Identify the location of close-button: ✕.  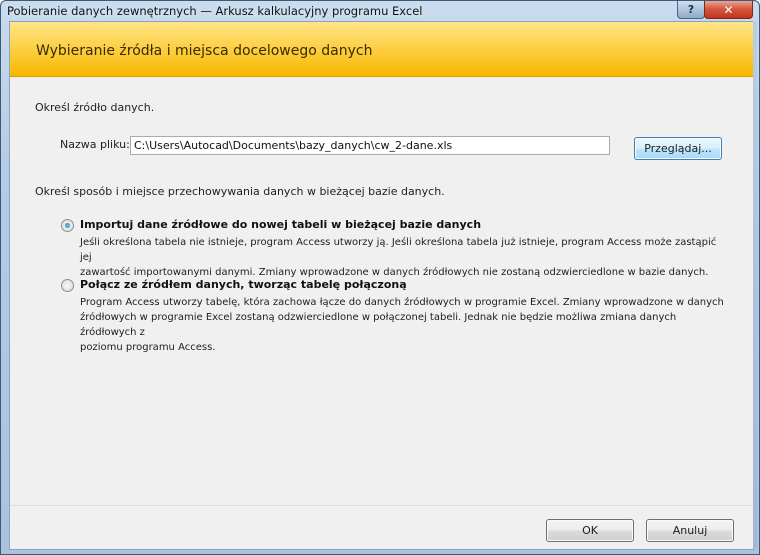
(728, 10).